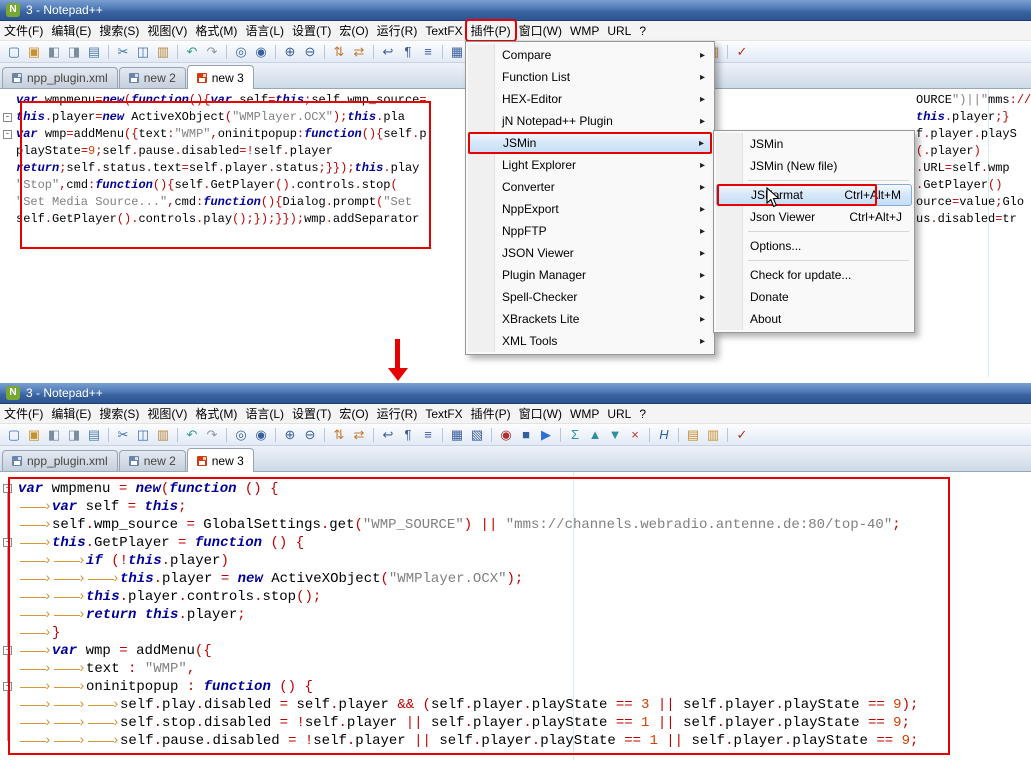  Describe the element at coordinates (590, 187) in the screenshot. I see `plugins-menu-item-converter: Converter ▸` at that location.